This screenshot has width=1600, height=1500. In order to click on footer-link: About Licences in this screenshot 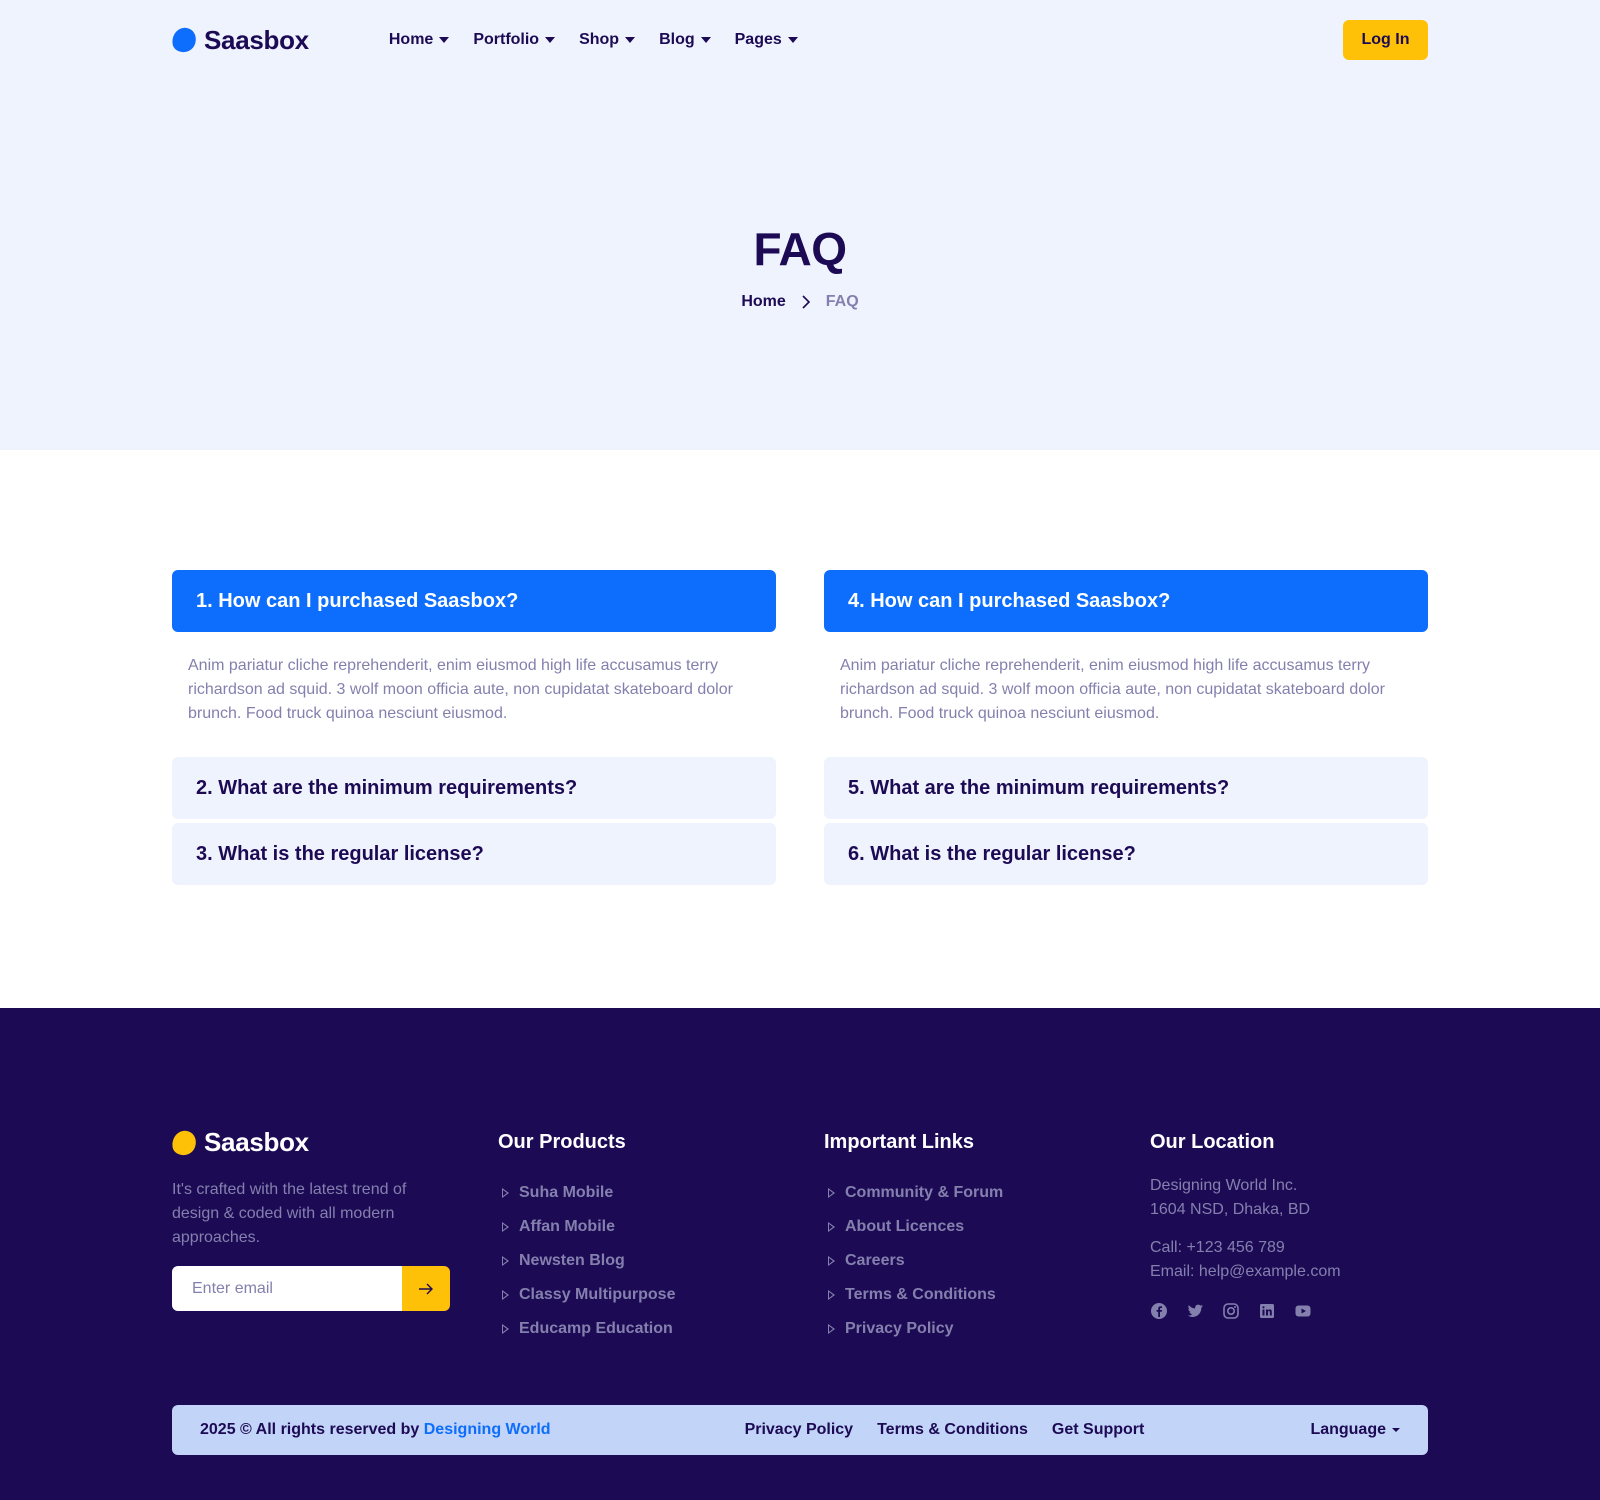, I will do `click(913, 1227)`.